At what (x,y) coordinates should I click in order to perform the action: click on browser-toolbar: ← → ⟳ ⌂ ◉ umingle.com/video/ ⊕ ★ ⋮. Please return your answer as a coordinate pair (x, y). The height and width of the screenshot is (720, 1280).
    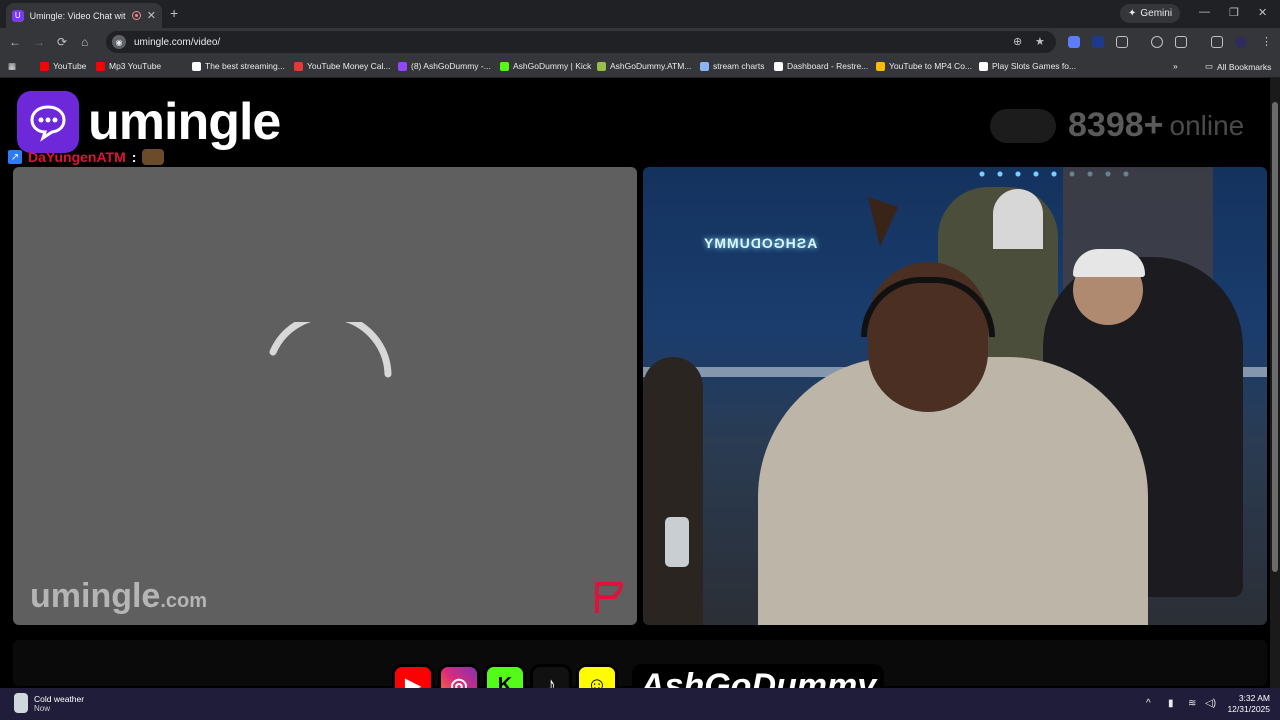
    Looking at the image, I should click on (640, 42).